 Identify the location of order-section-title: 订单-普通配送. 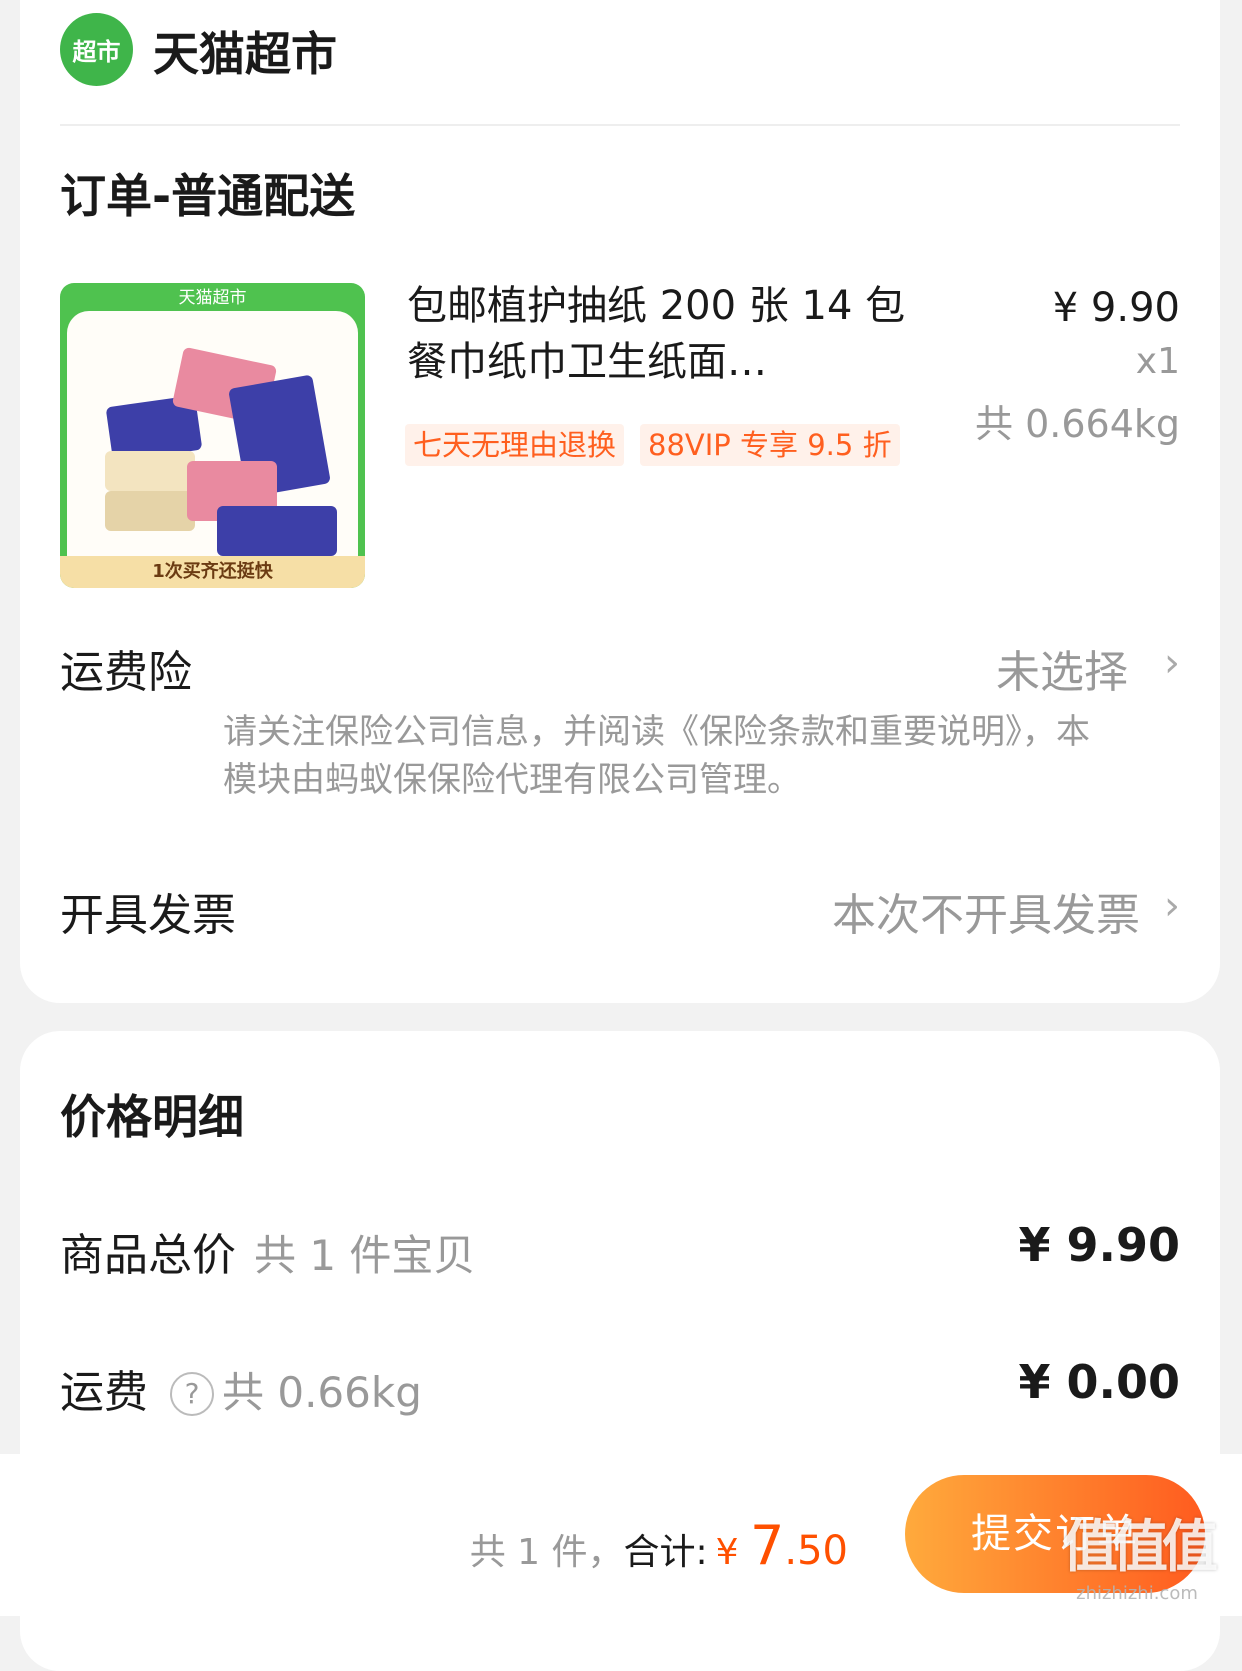
(208, 196).